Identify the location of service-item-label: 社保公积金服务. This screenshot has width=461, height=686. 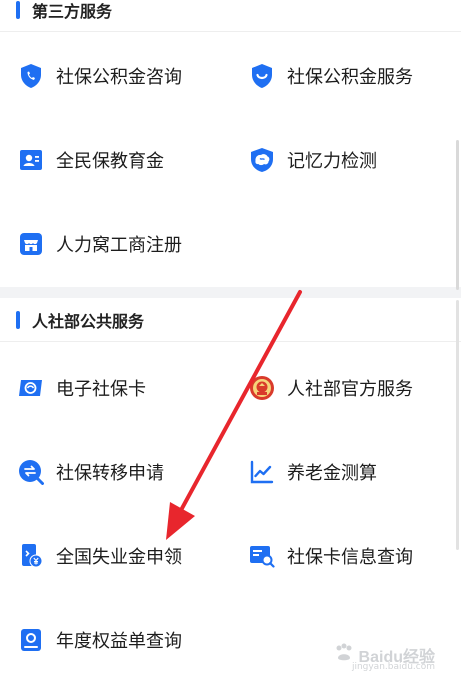
(350, 77).